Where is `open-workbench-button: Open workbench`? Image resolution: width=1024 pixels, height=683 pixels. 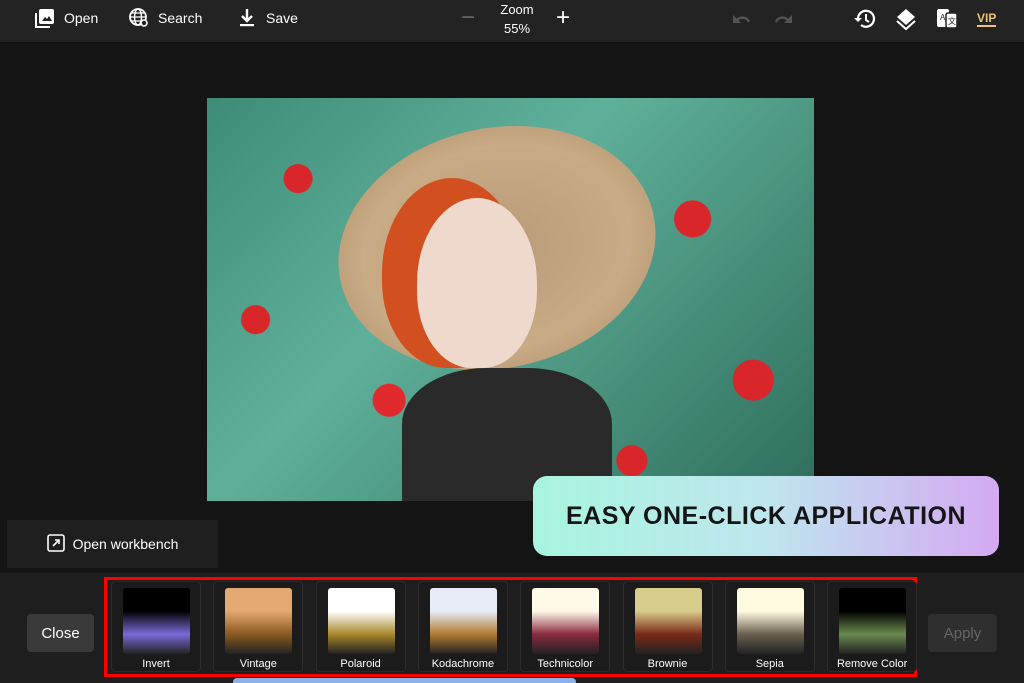
open-workbench-button: Open workbench is located at coordinates (112, 544).